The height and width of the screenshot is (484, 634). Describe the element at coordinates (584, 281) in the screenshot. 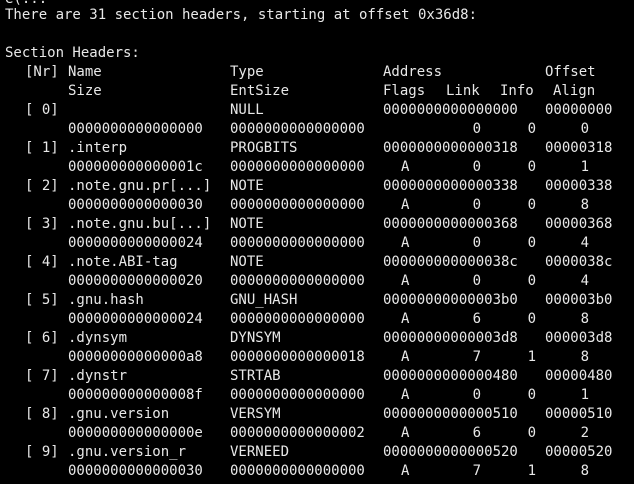

I see `section-align: 4` at that location.